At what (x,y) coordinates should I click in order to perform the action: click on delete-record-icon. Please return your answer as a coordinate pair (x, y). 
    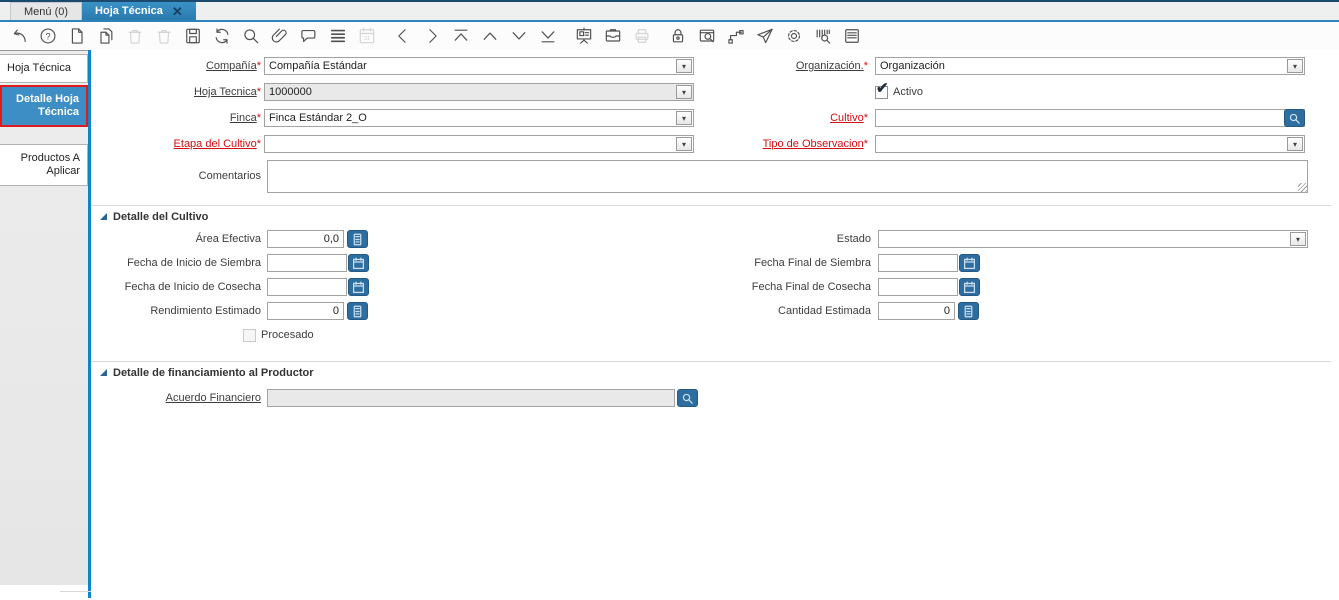
    Looking at the image, I should click on (135, 36).